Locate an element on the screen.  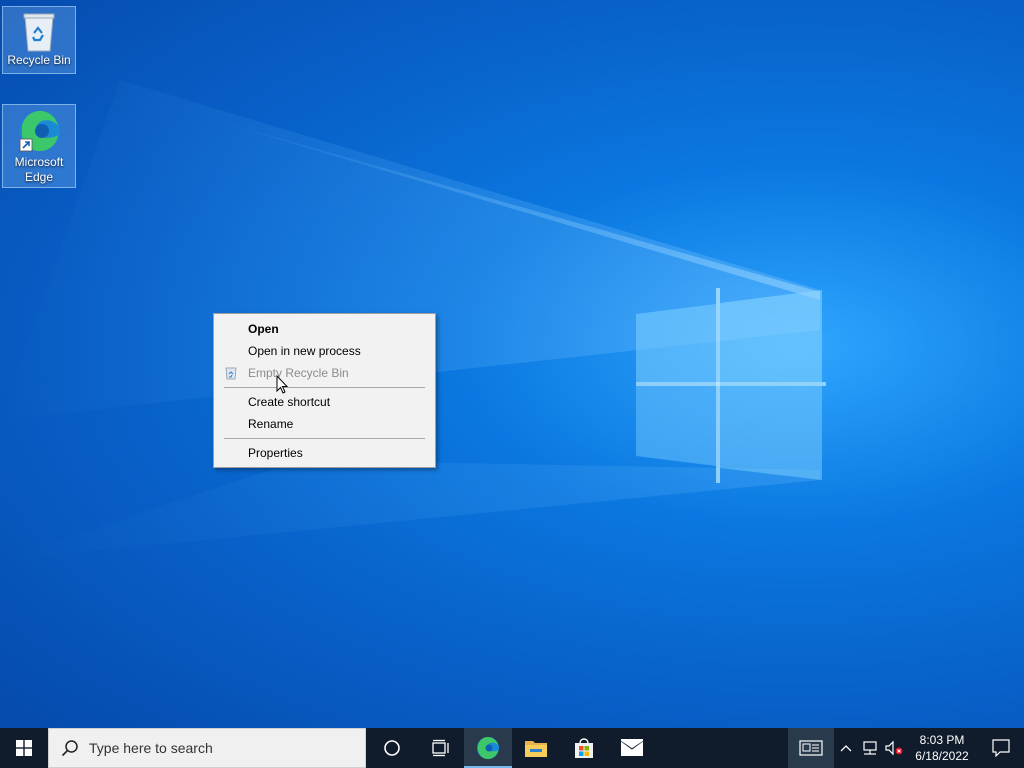
search-box: Type here to search is located at coordinates (207, 748).